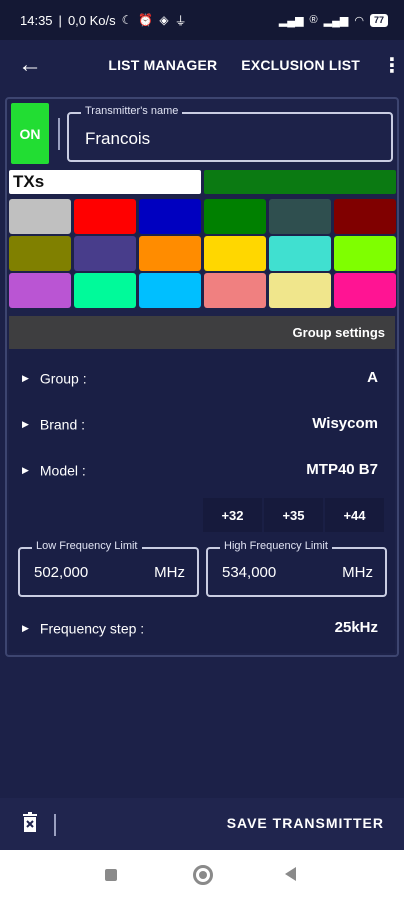  What do you see at coordinates (87, 546) in the screenshot?
I see `low-frequency-label: Low Frequency Limit` at bounding box center [87, 546].